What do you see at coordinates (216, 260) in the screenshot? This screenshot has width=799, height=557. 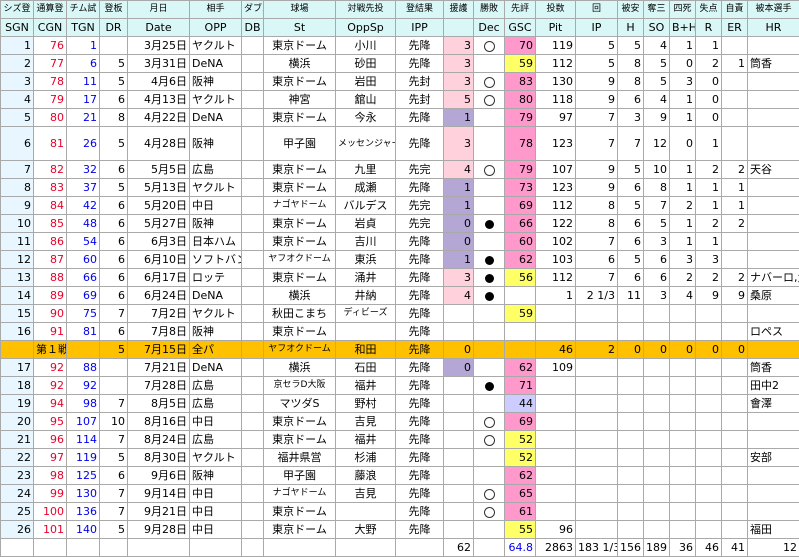 I see `opp-cell: ソフトバンク` at bounding box center [216, 260].